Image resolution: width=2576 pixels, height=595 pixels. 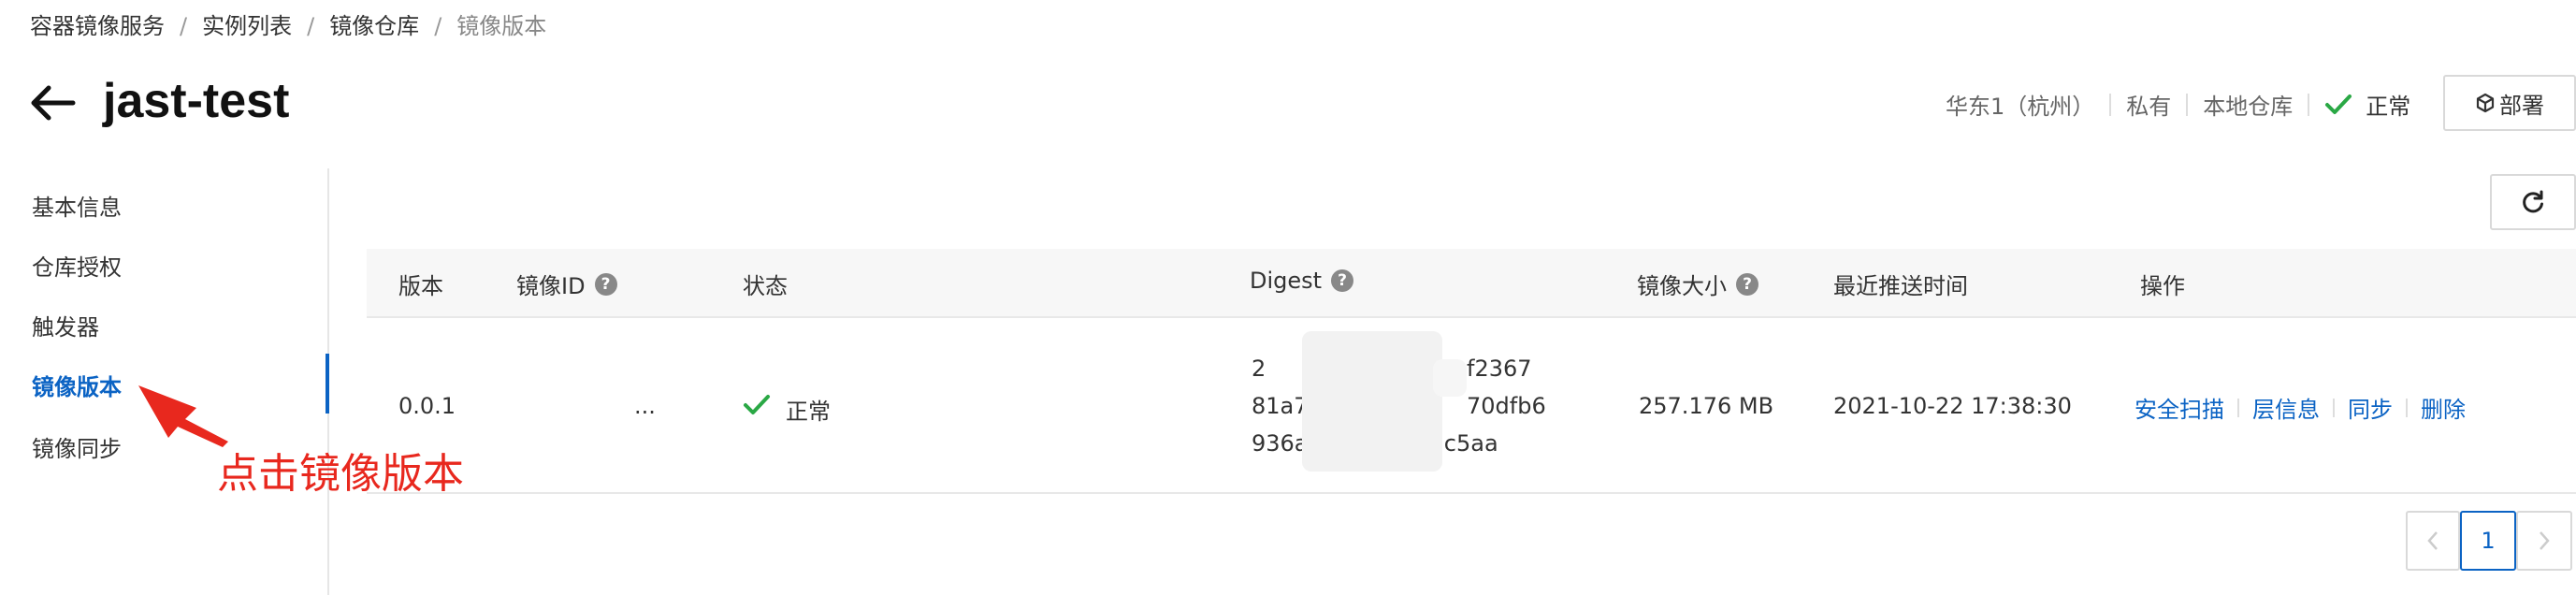 I want to click on row-actions: 安全扫描 层信息 同步 删除, so click(x=2301, y=407).